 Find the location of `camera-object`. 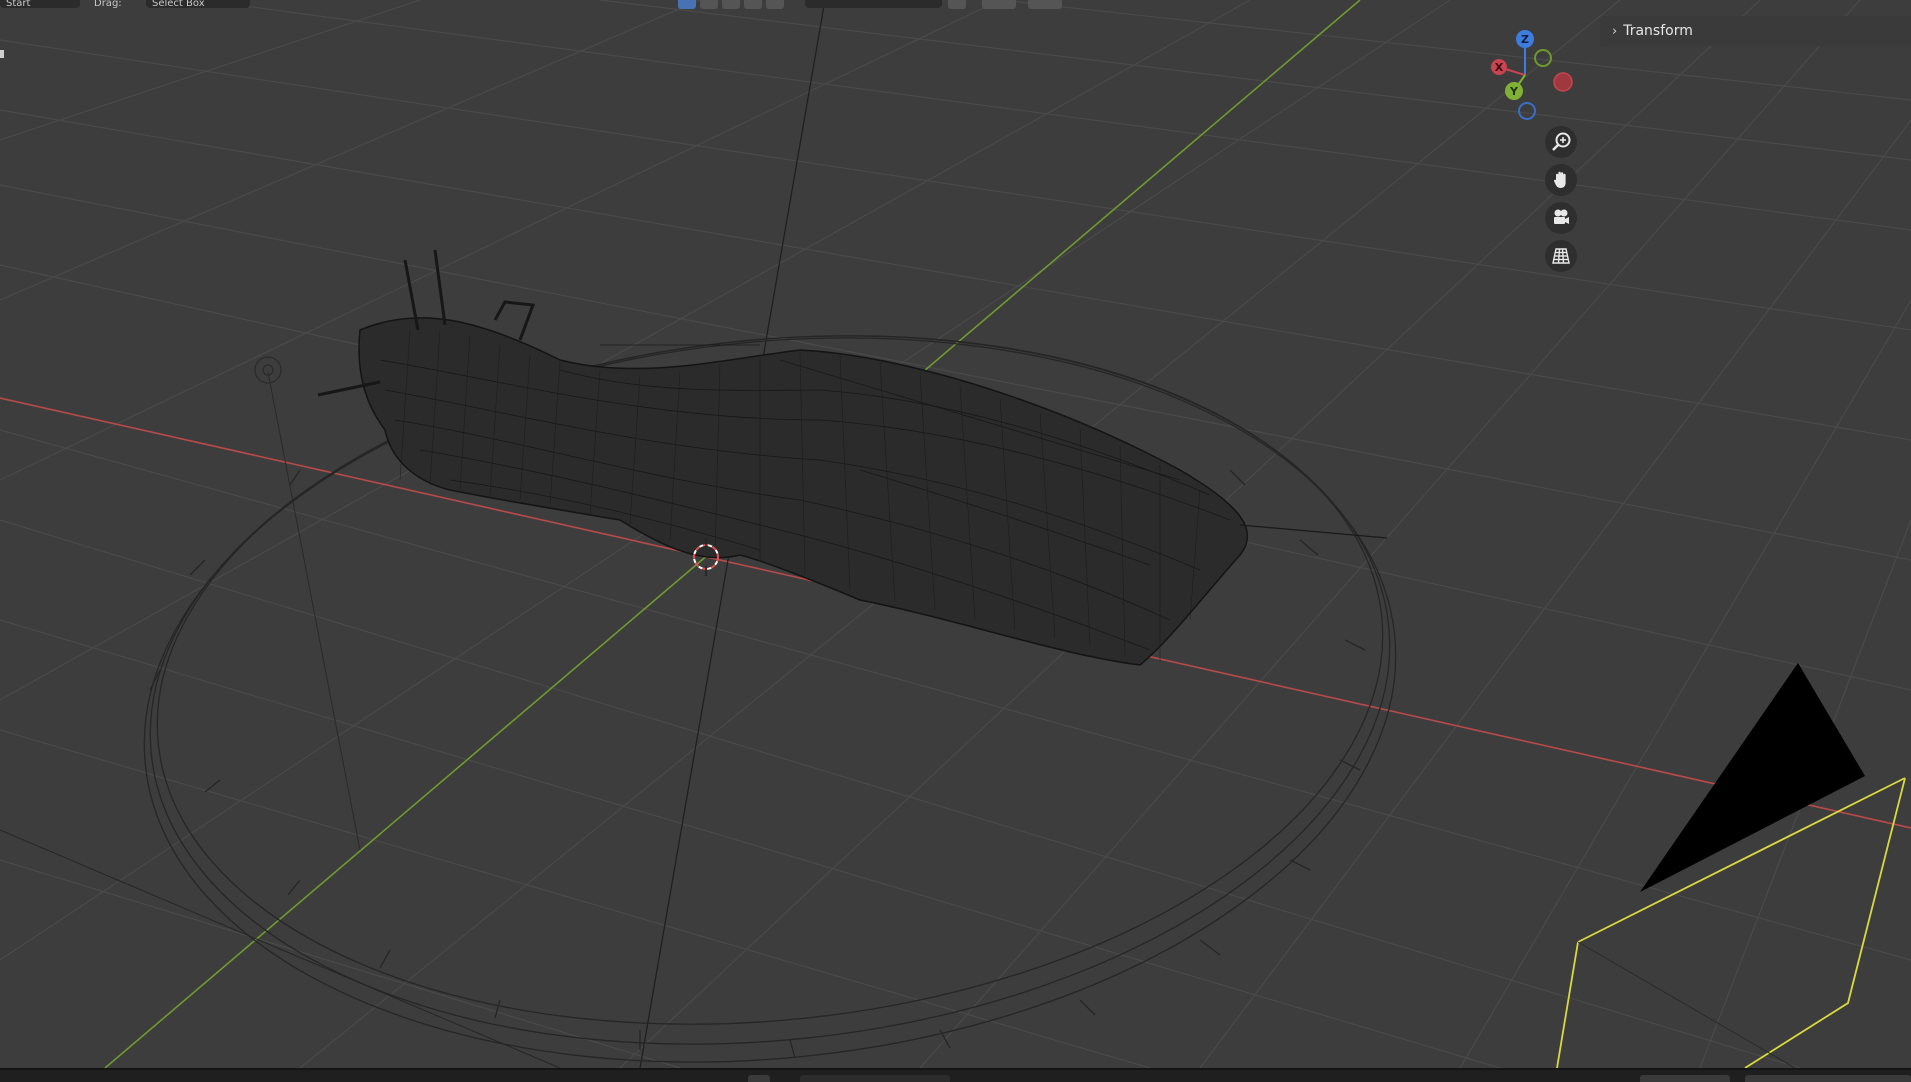

camera-object is located at coordinates (1752, 777).